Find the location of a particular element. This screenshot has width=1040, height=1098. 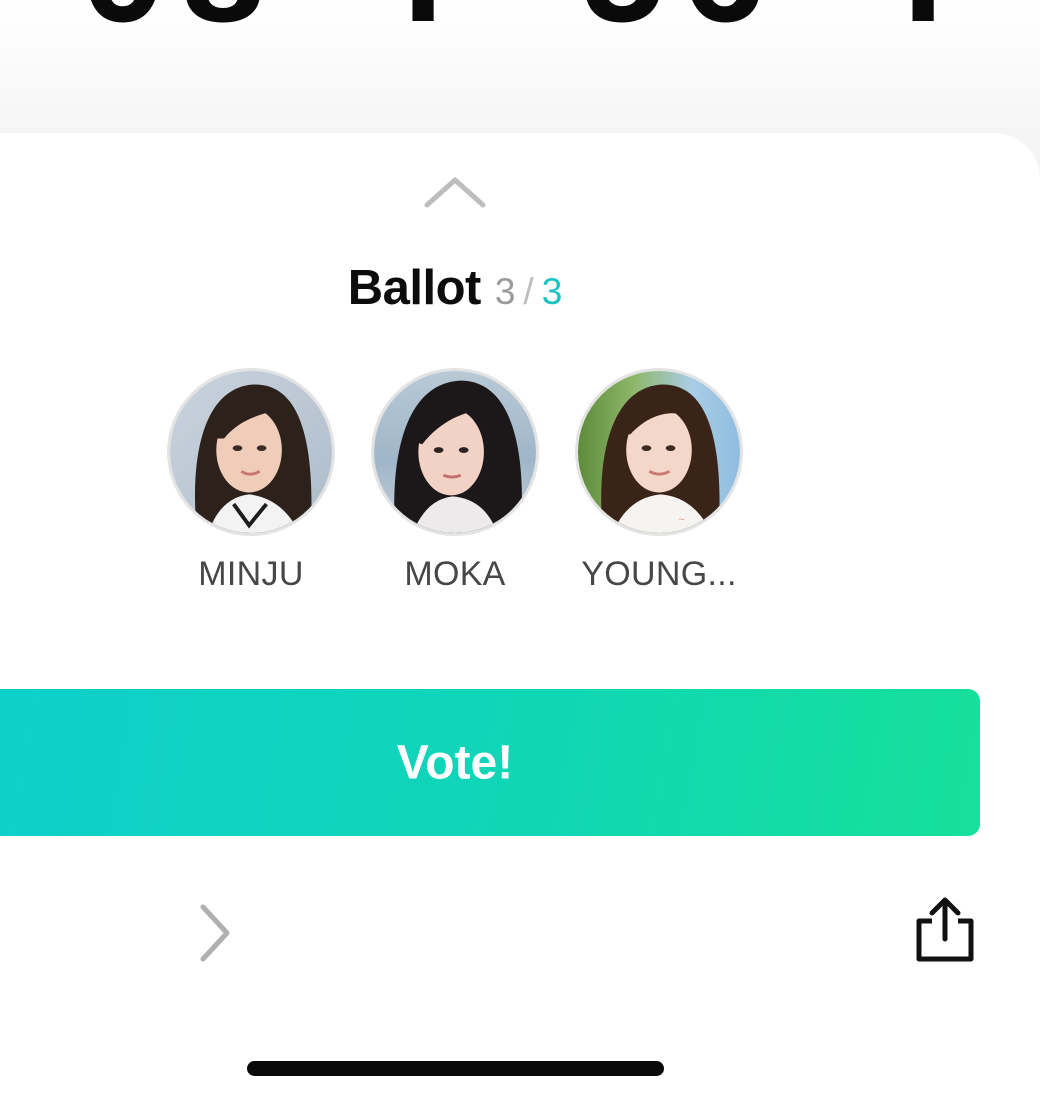

home-indicator is located at coordinates (455, 1068).